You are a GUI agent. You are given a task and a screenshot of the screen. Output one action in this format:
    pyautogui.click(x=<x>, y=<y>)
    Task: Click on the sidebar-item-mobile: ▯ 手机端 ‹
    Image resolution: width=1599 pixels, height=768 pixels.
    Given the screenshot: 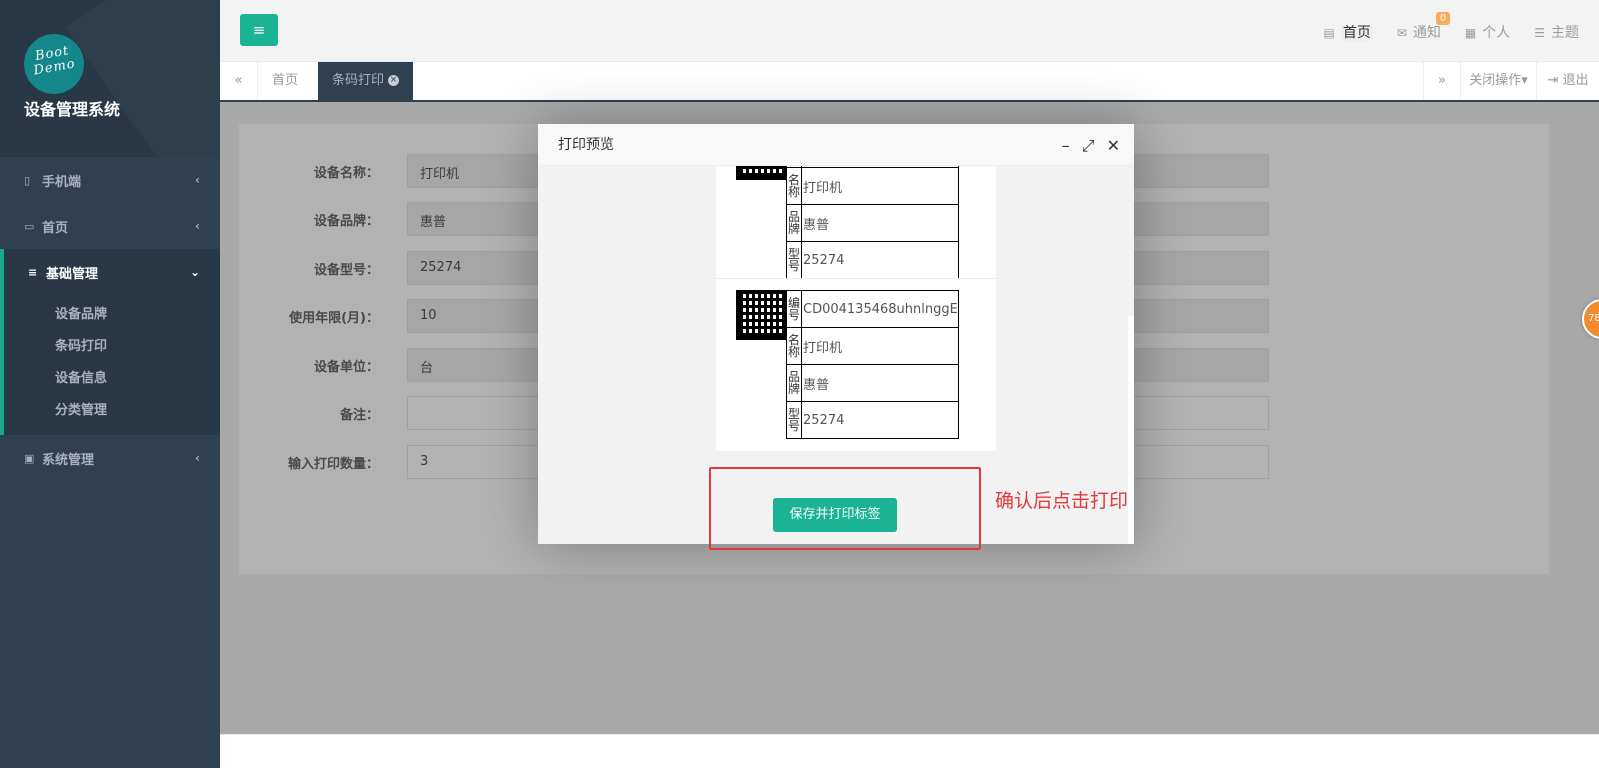 What is the action you would take?
    pyautogui.click(x=110, y=180)
    